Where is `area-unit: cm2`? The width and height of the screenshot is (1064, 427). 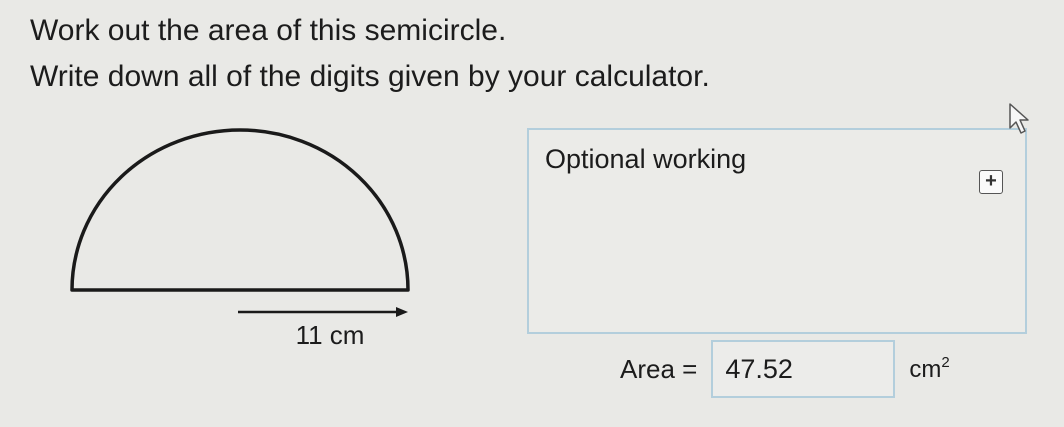
area-unit: cm2 is located at coordinates (929, 369).